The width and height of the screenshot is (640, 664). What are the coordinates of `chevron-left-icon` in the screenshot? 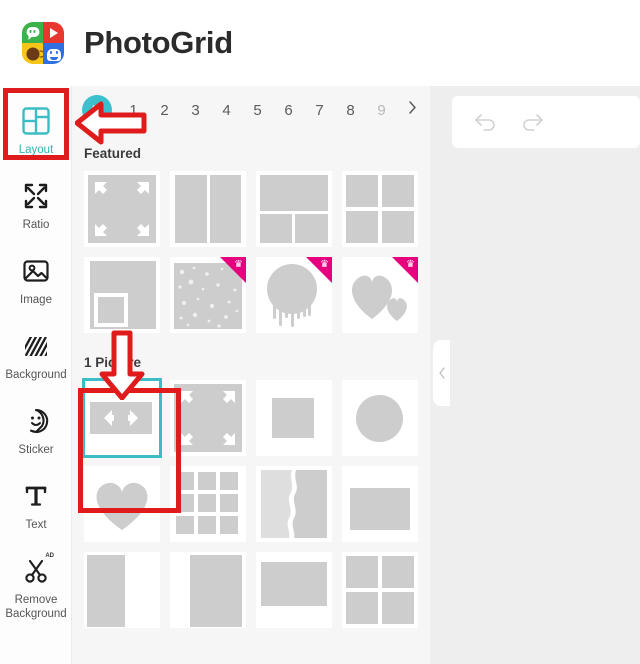 It's located at (441, 373).